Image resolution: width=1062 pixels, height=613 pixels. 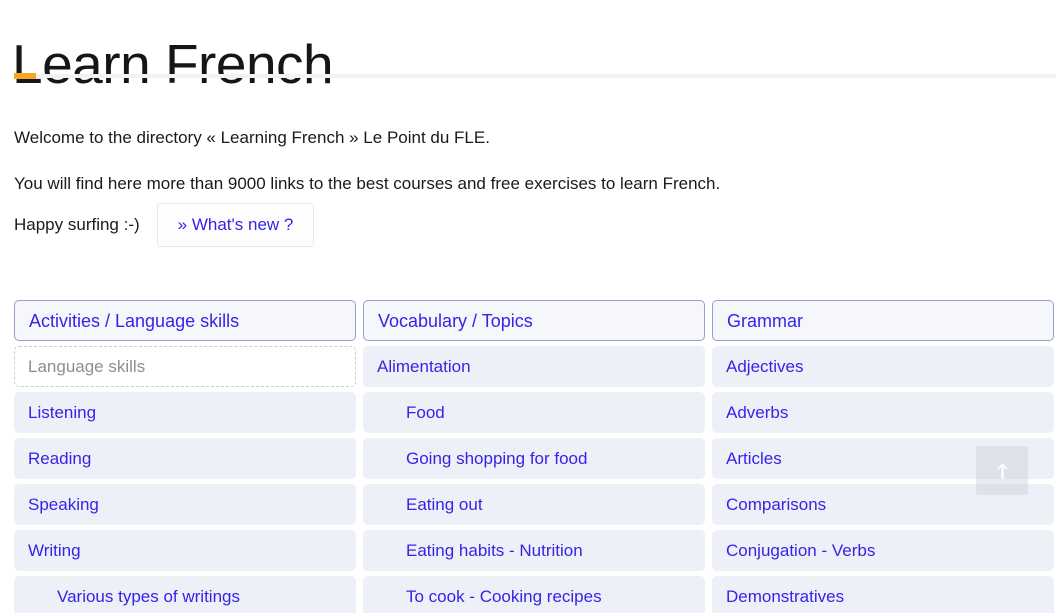 I want to click on column-header: Grammar, so click(x=883, y=320).